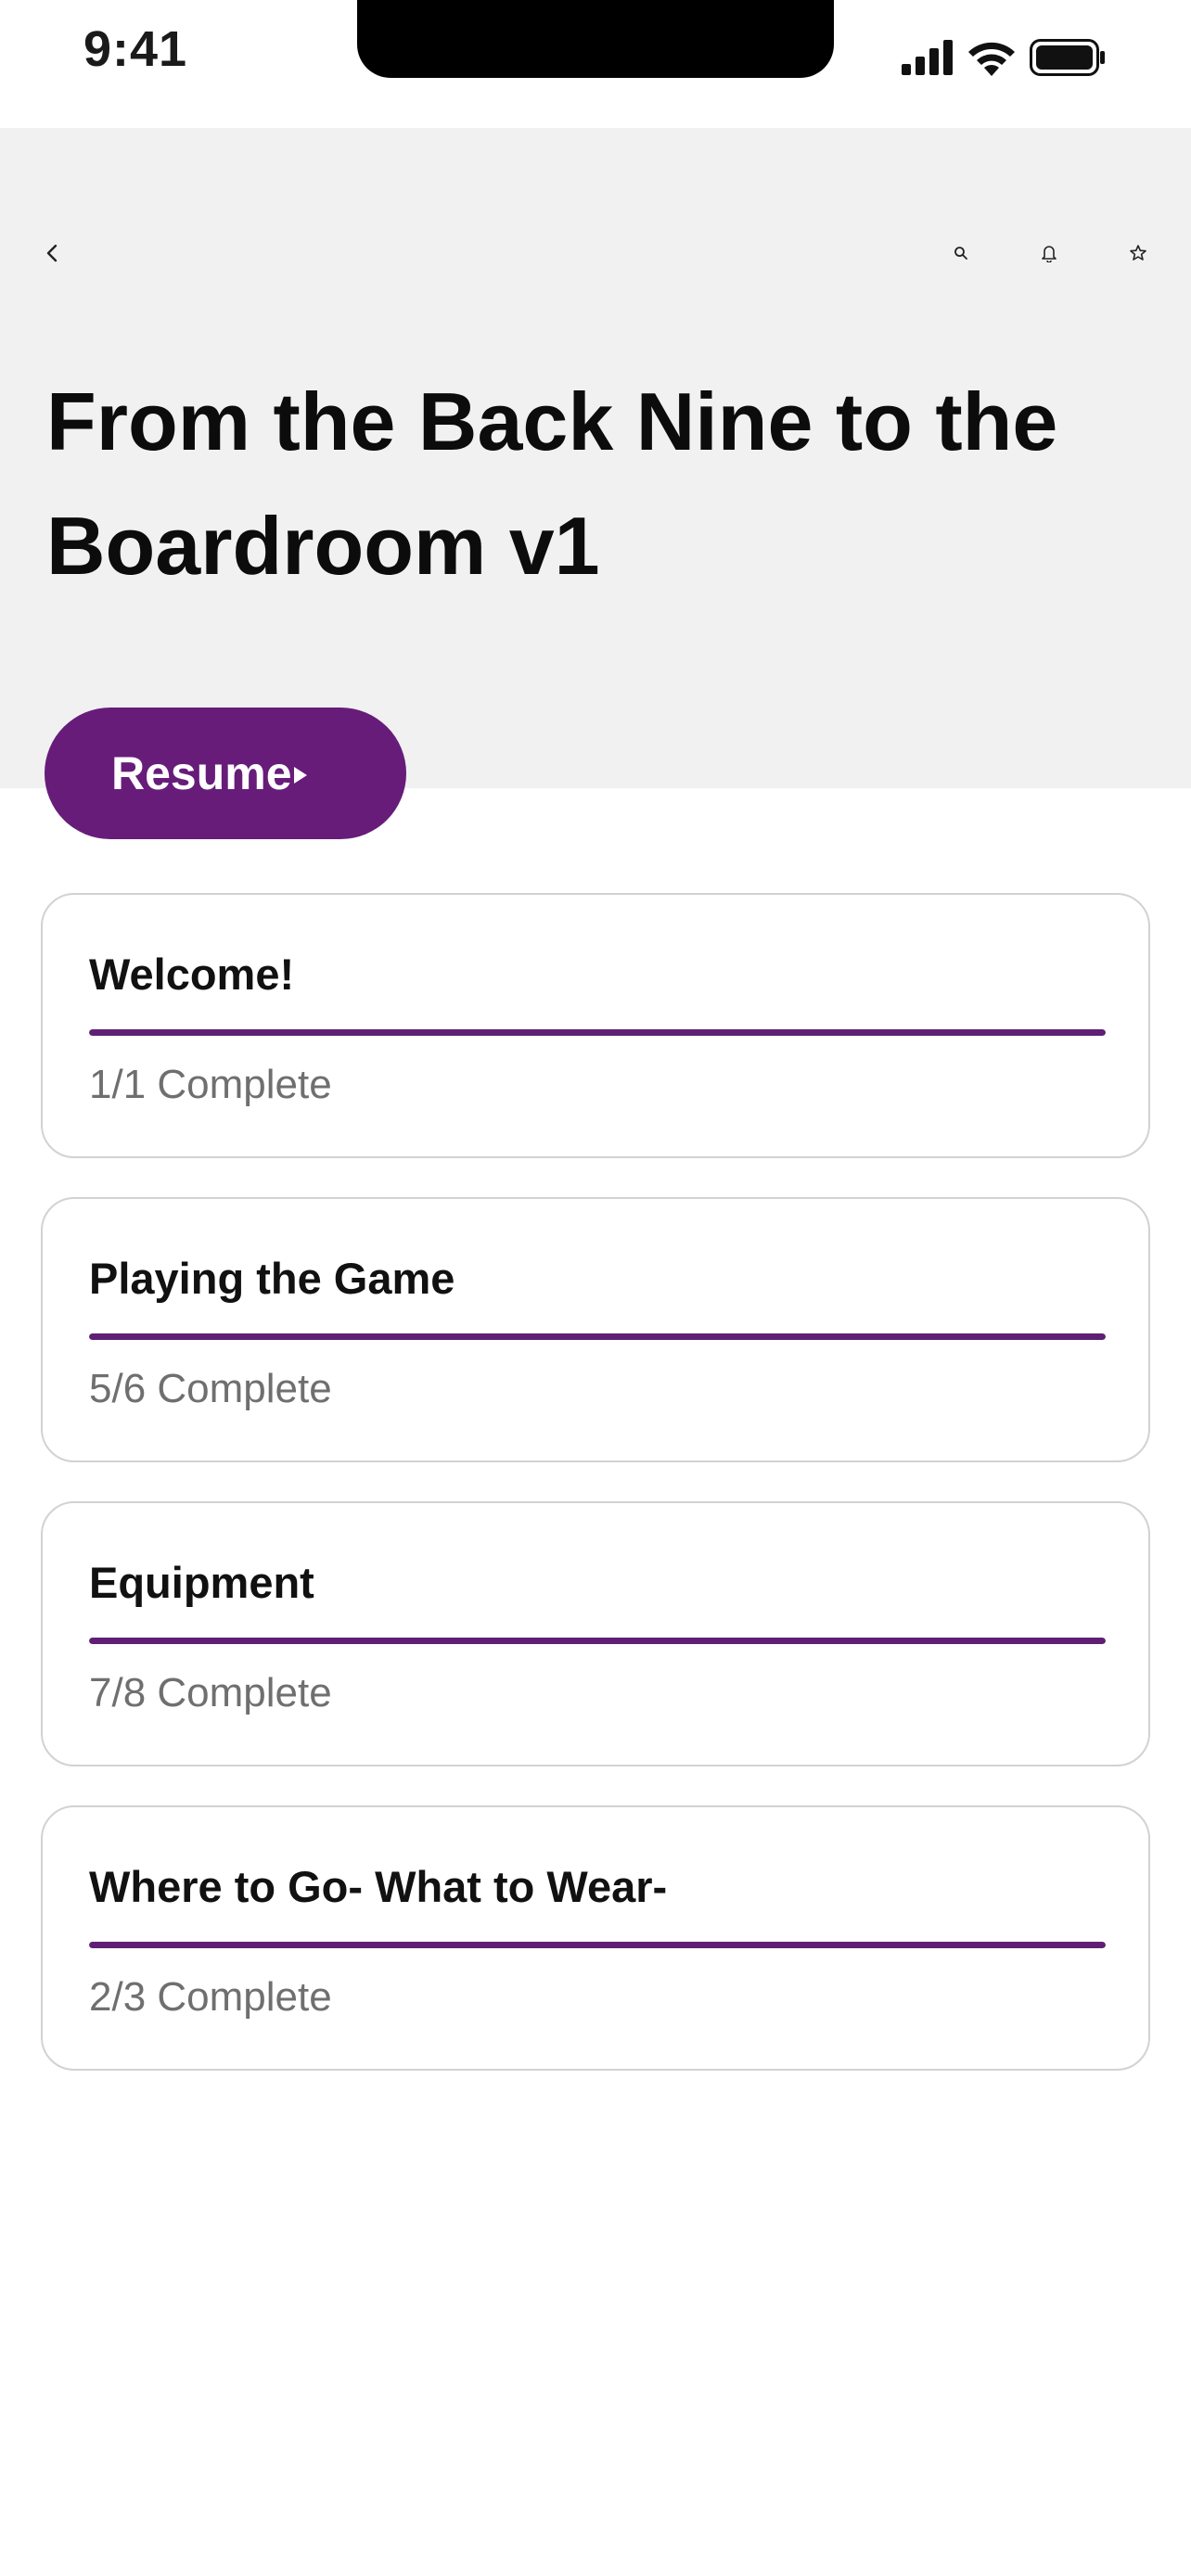 Image resolution: width=1191 pixels, height=2576 pixels. I want to click on favorite-button, so click(1138, 253).